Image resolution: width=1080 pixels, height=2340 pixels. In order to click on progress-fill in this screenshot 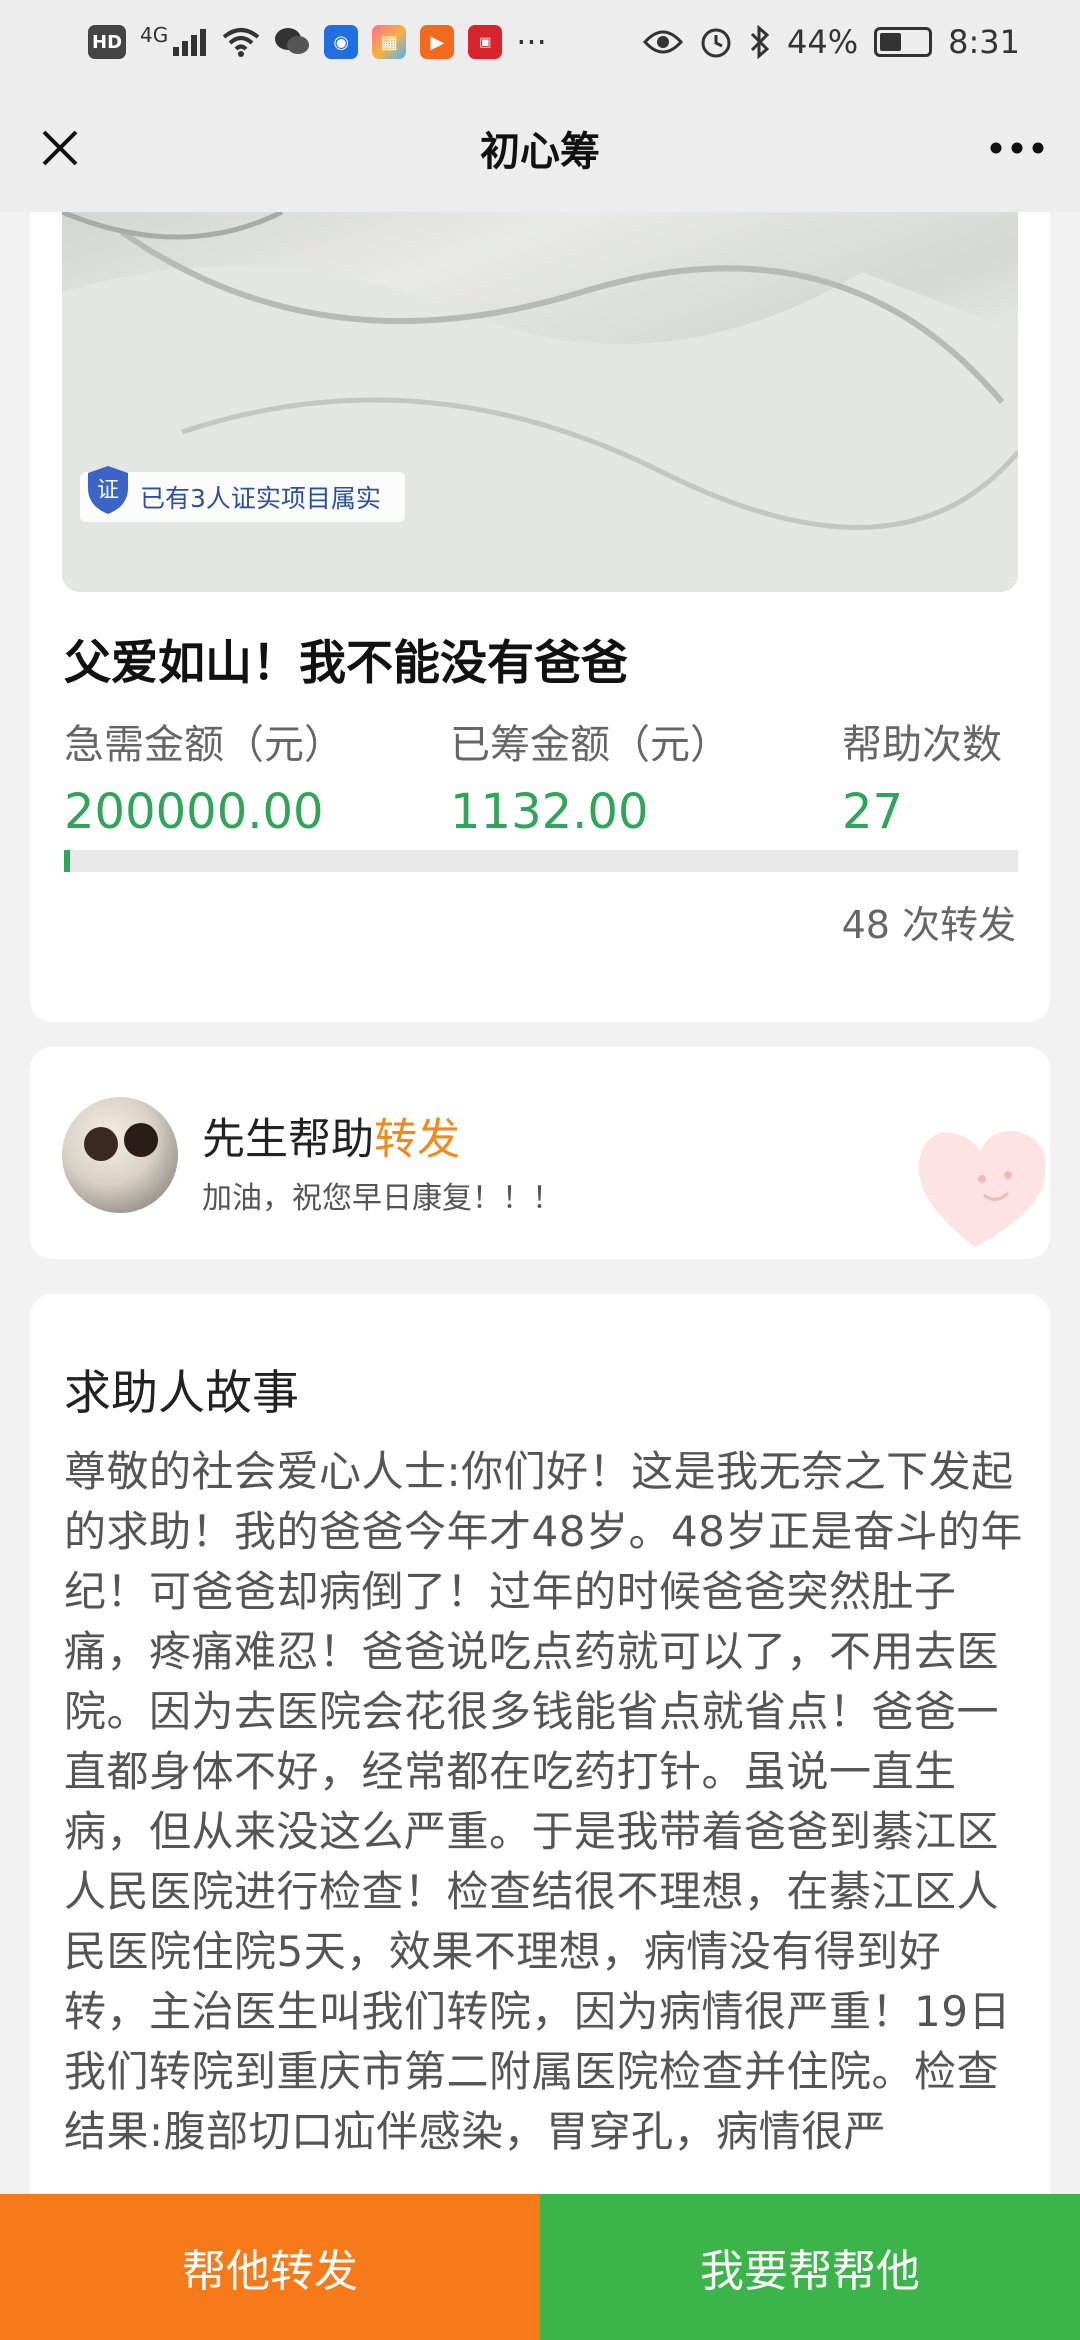, I will do `click(67, 861)`.